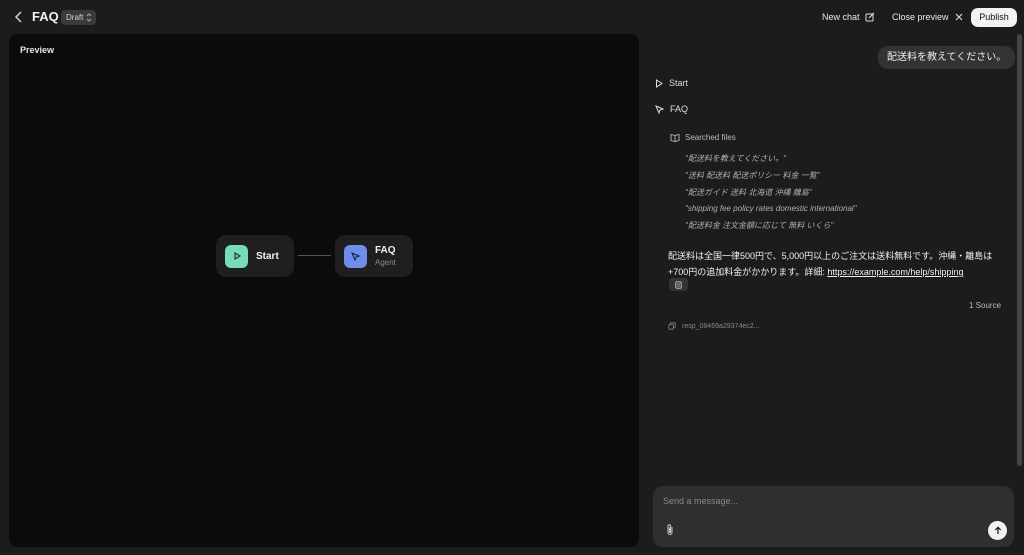 The width and height of the screenshot is (1024, 555). What do you see at coordinates (679, 83) in the screenshot?
I see `step-start-label: Start` at bounding box center [679, 83].